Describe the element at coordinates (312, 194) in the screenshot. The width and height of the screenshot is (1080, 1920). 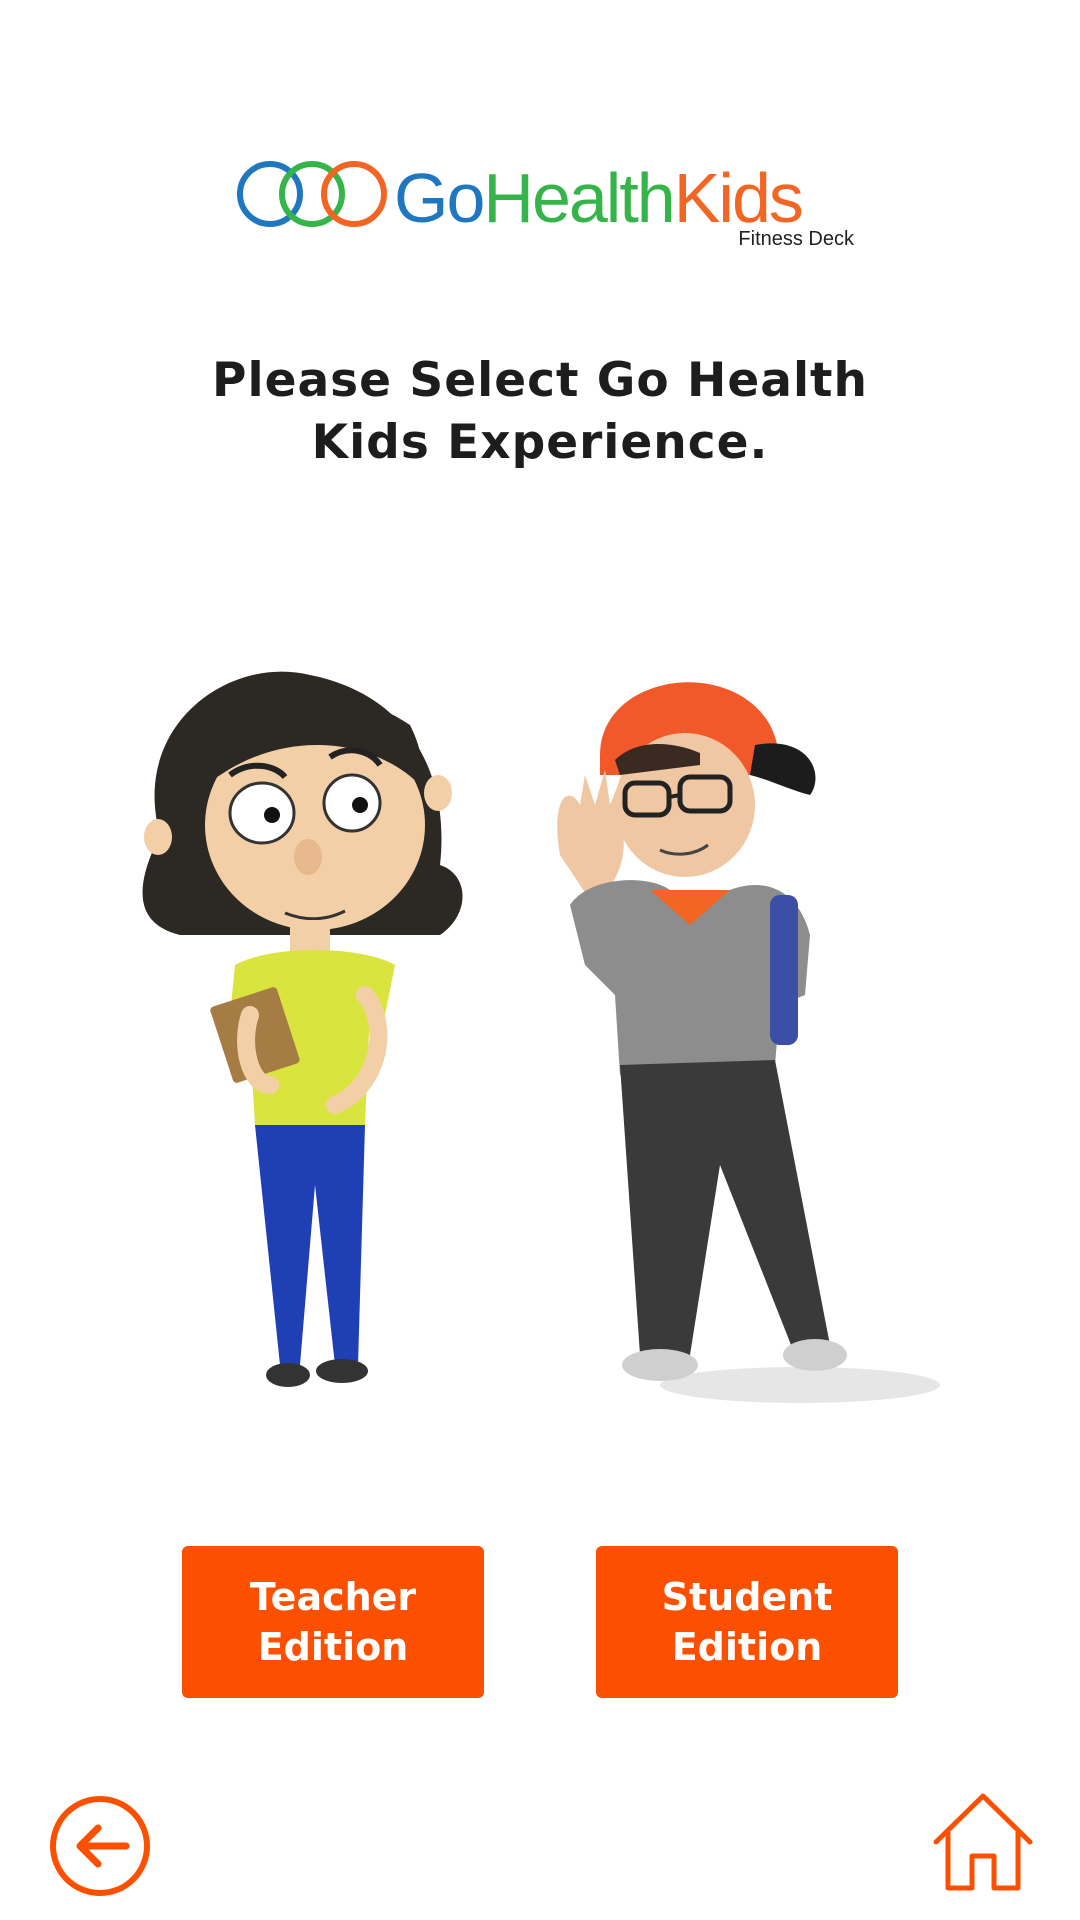
I see `three-rings-icon` at that location.